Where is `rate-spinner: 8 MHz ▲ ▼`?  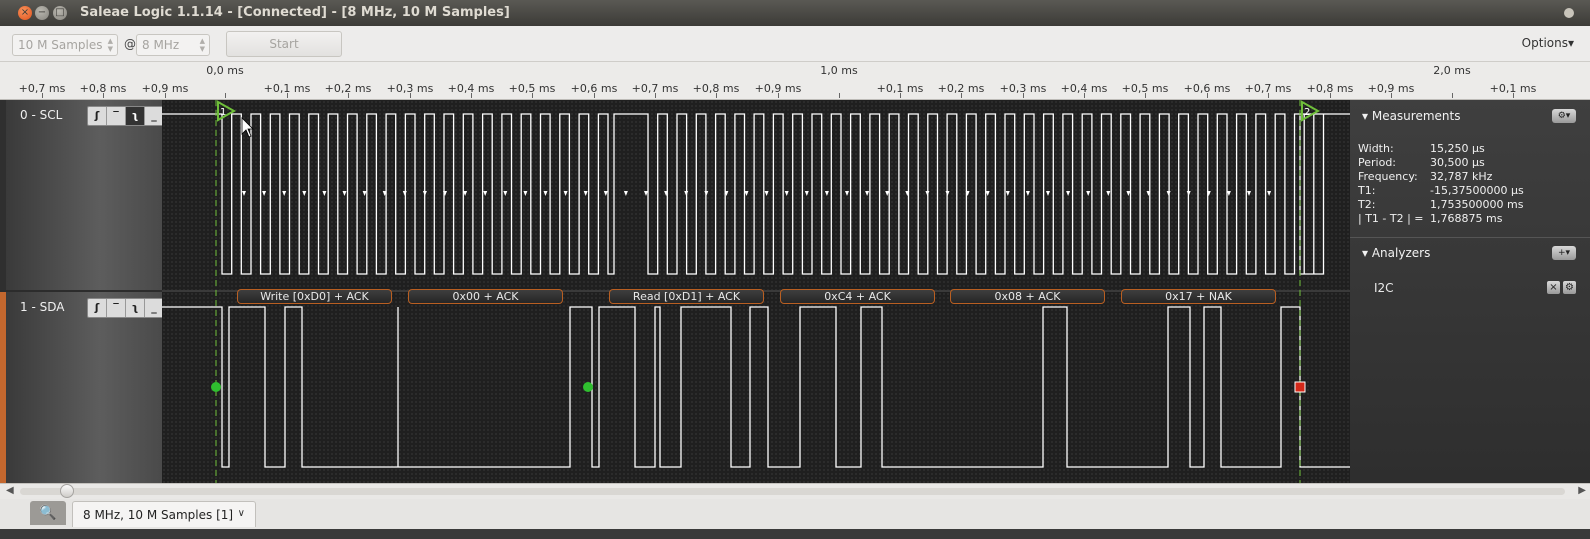
rate-spinner: 8 MHz ▲ ▼ is located at coordinates (173, 45).